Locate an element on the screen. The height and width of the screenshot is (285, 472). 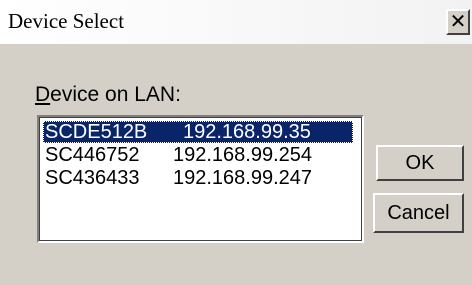
device-list-label: Device on LAN: is located at coordinates (108, 95).